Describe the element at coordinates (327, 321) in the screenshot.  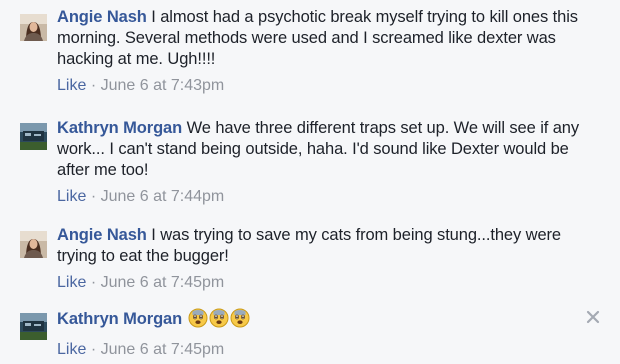
I see `comment-text: Kathryn Morgan` at that location.